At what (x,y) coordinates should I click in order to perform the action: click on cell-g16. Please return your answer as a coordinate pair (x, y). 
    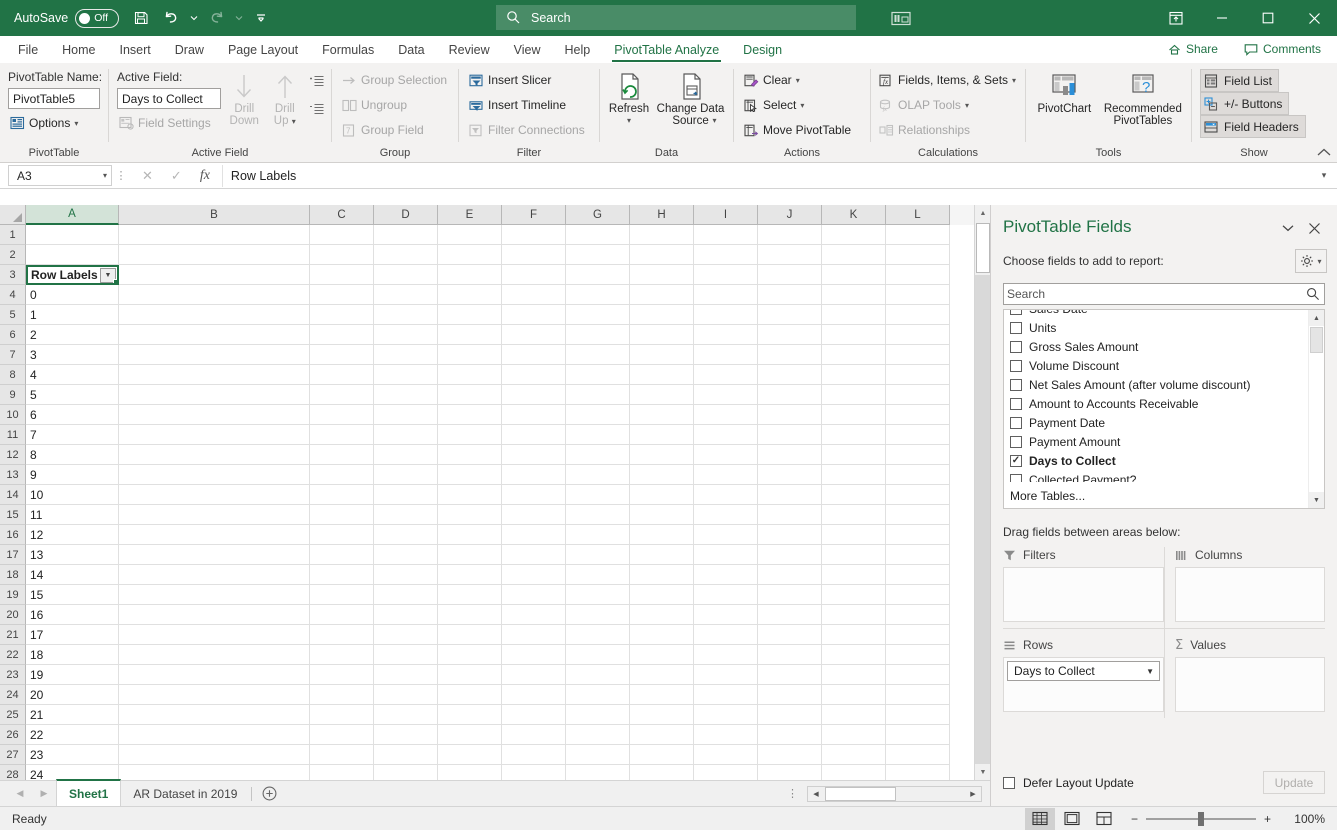
    Looking at the image, I should click on (598, 535).